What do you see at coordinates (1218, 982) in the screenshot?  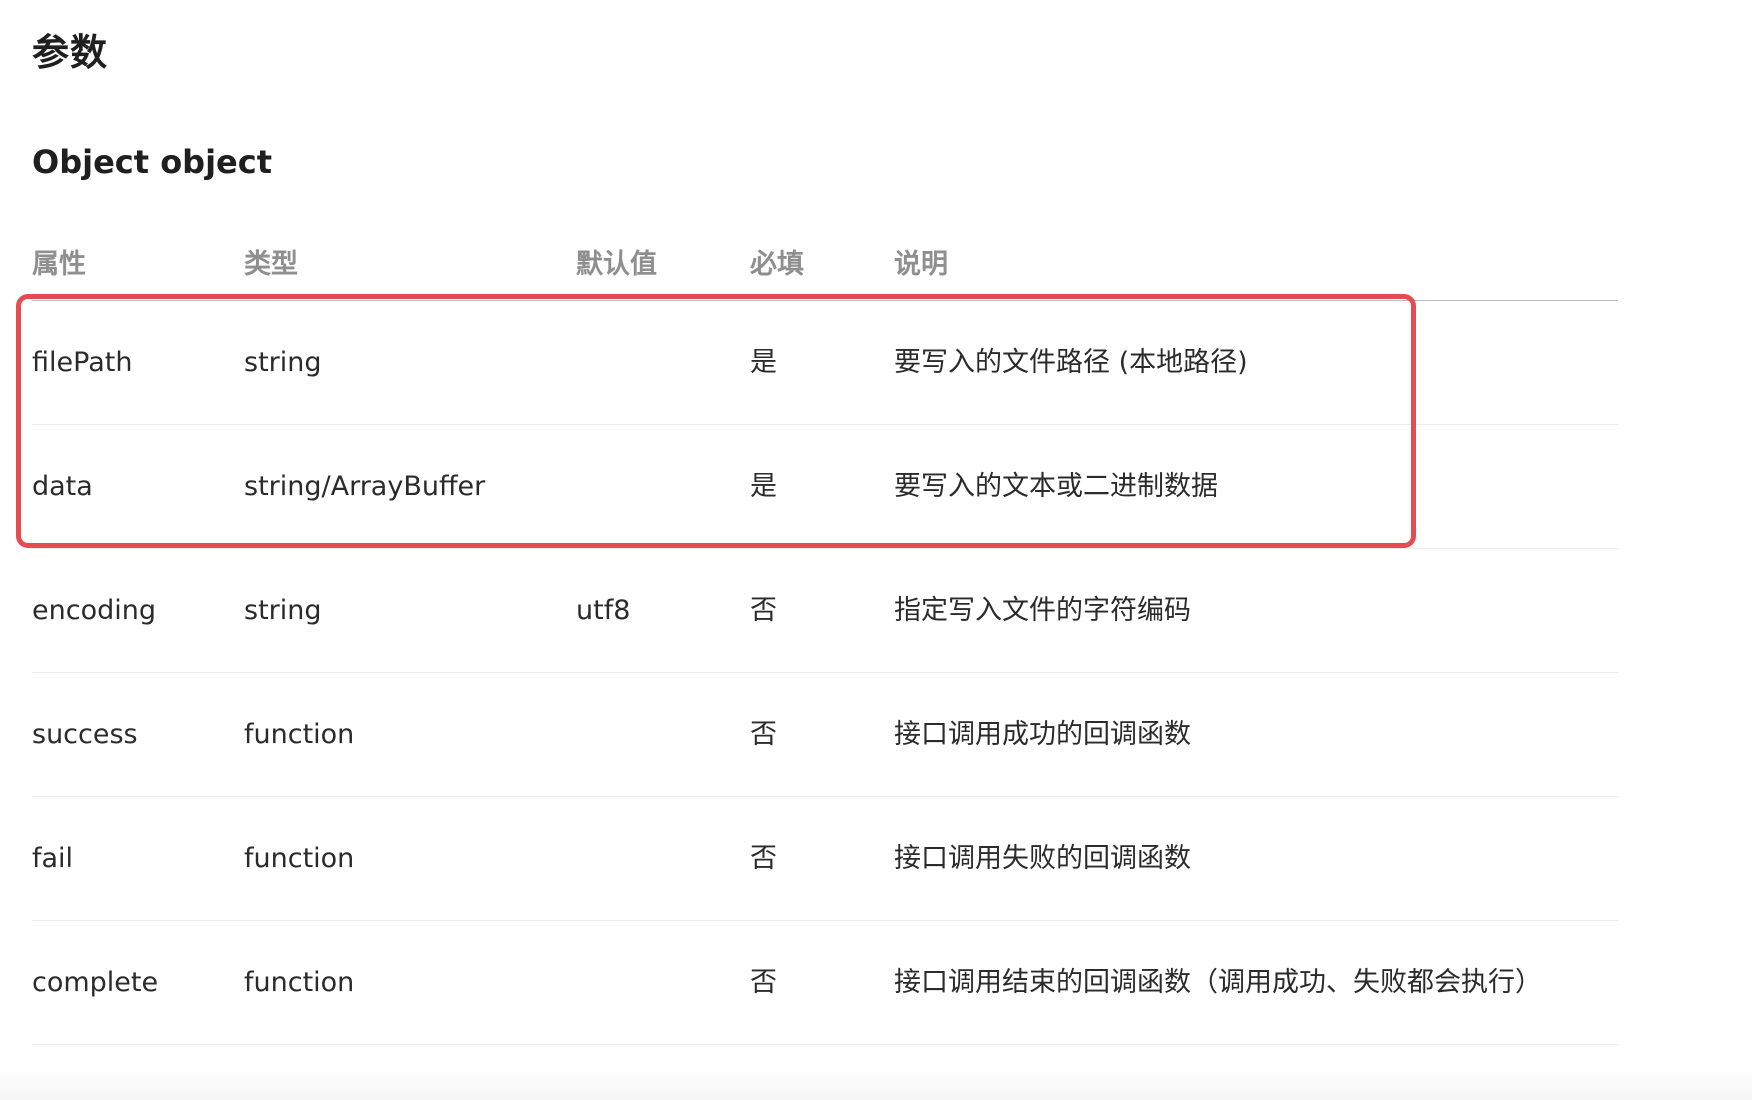 I see `cell-description: 接口调用结束的回调函数（调用成功、失败都会执行）` at bounding box center [1218, 982].